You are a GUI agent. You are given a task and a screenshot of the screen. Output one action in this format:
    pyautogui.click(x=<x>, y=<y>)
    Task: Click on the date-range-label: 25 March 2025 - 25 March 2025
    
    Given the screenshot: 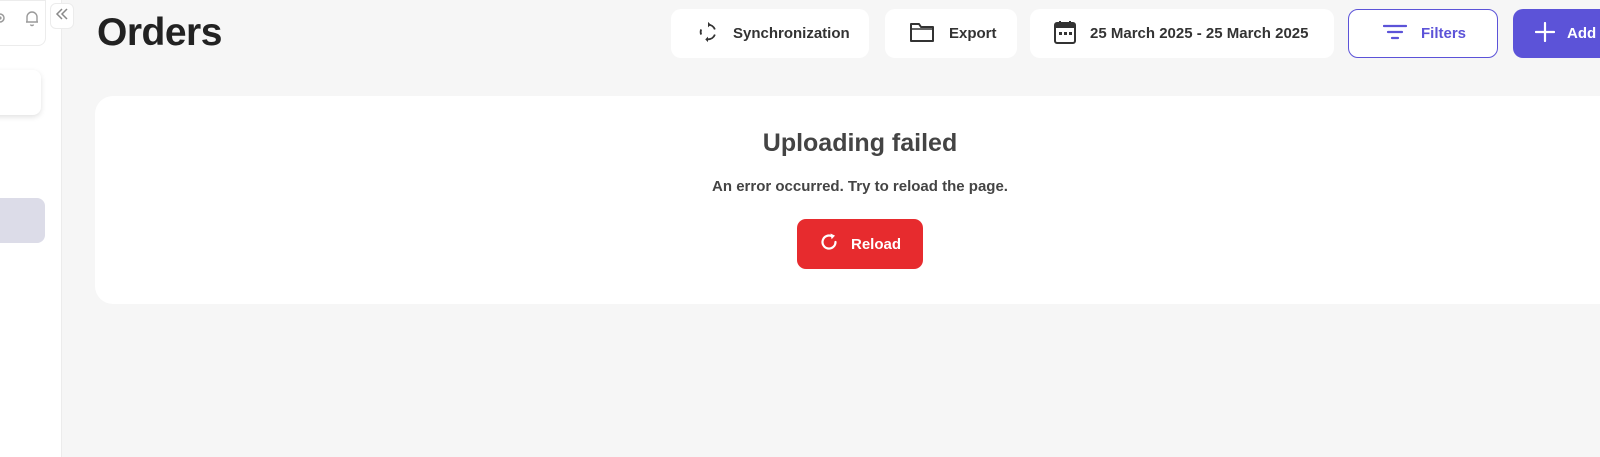 What is the action you would take?
    pyautogui.click(x=1199, y=33)
    